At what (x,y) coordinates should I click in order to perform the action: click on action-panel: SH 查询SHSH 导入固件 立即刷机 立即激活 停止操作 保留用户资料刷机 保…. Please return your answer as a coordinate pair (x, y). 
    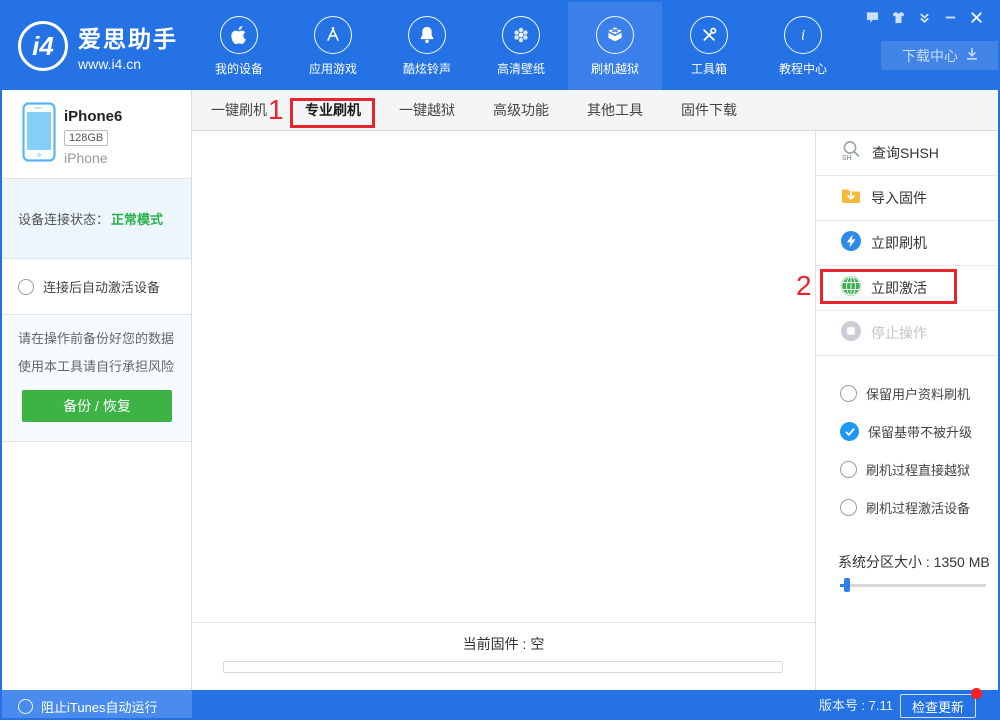
    Looking at the image, I should click on (906, 410).